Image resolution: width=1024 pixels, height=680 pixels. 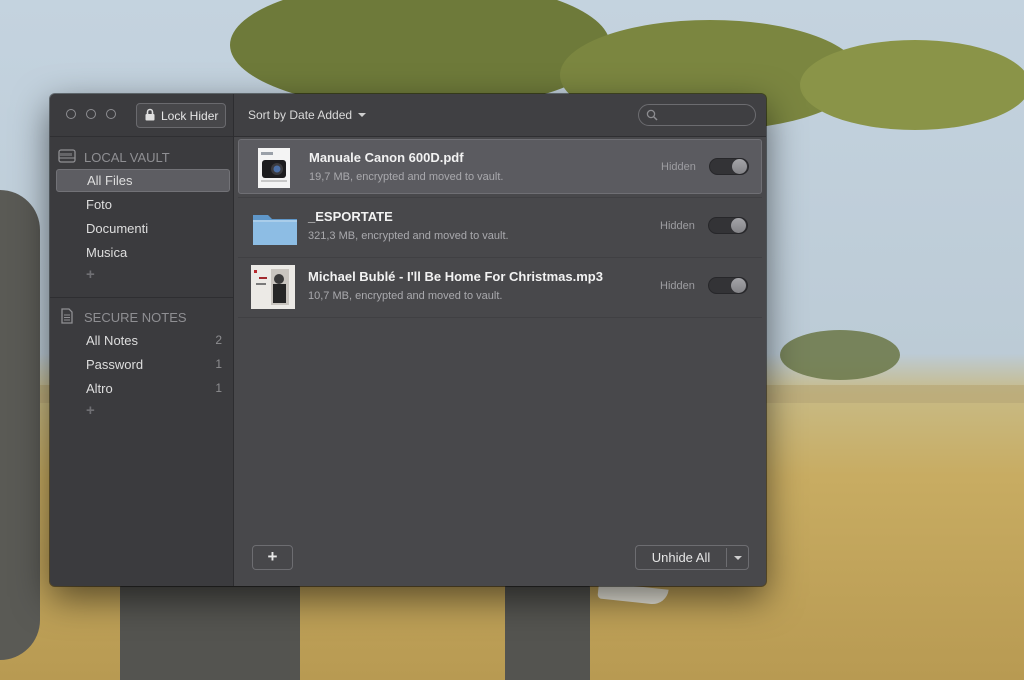 What do you see at coordinates (350, 216) in the screenshot?
I see `file-name: _ESPORTATE` at bounding box center [350, 216].